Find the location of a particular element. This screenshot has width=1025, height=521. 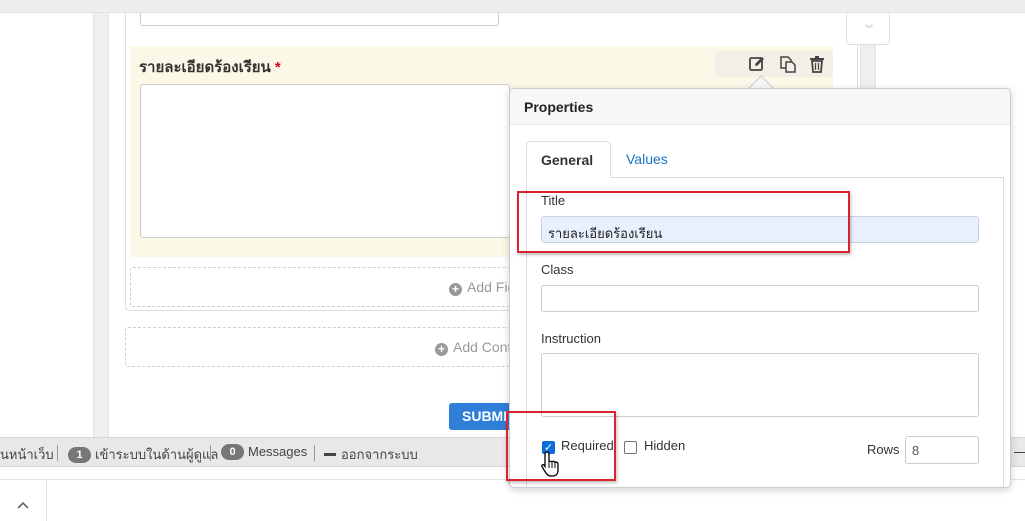

trash-icon is located at coordinates (817, 64).